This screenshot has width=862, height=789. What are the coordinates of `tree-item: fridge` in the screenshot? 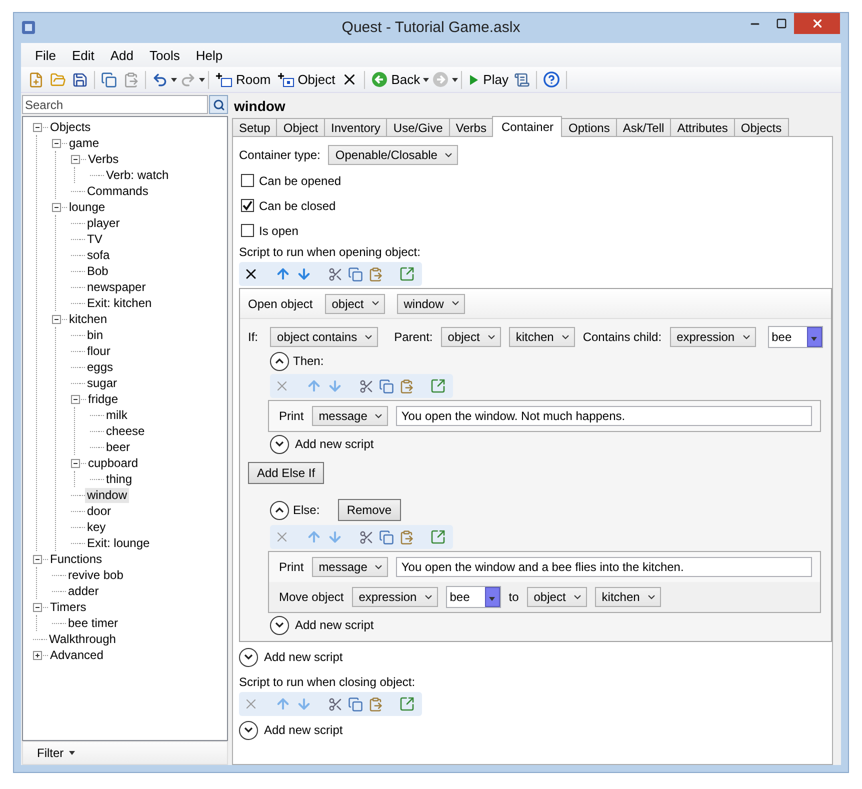 It's located at (103, 399).